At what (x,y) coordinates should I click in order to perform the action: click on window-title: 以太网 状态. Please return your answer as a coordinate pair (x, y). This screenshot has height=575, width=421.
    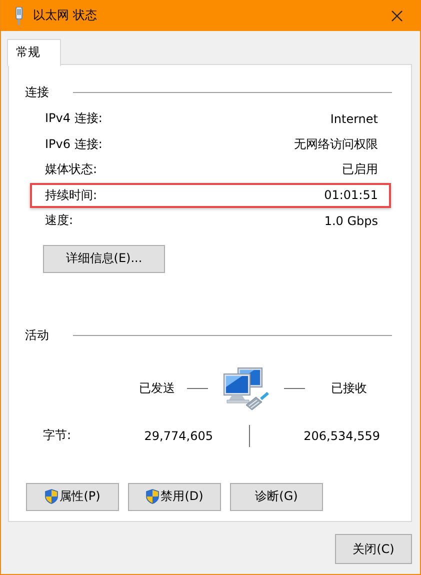
    Looking at the image, I should click on (65, 15).